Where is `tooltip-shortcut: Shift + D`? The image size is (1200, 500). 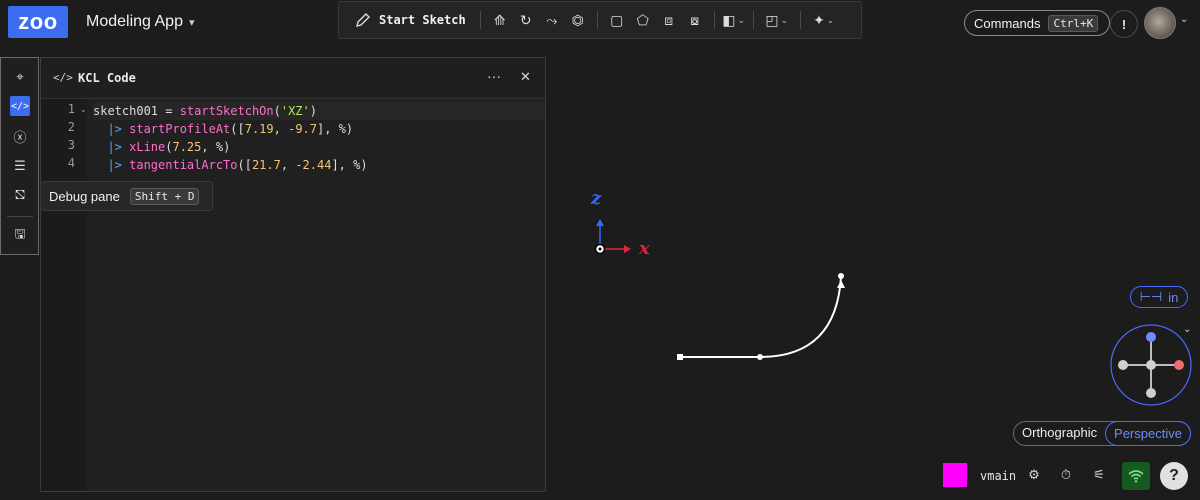
tooltip-shortcut: Shift + D is located at coordinates (164, 196).